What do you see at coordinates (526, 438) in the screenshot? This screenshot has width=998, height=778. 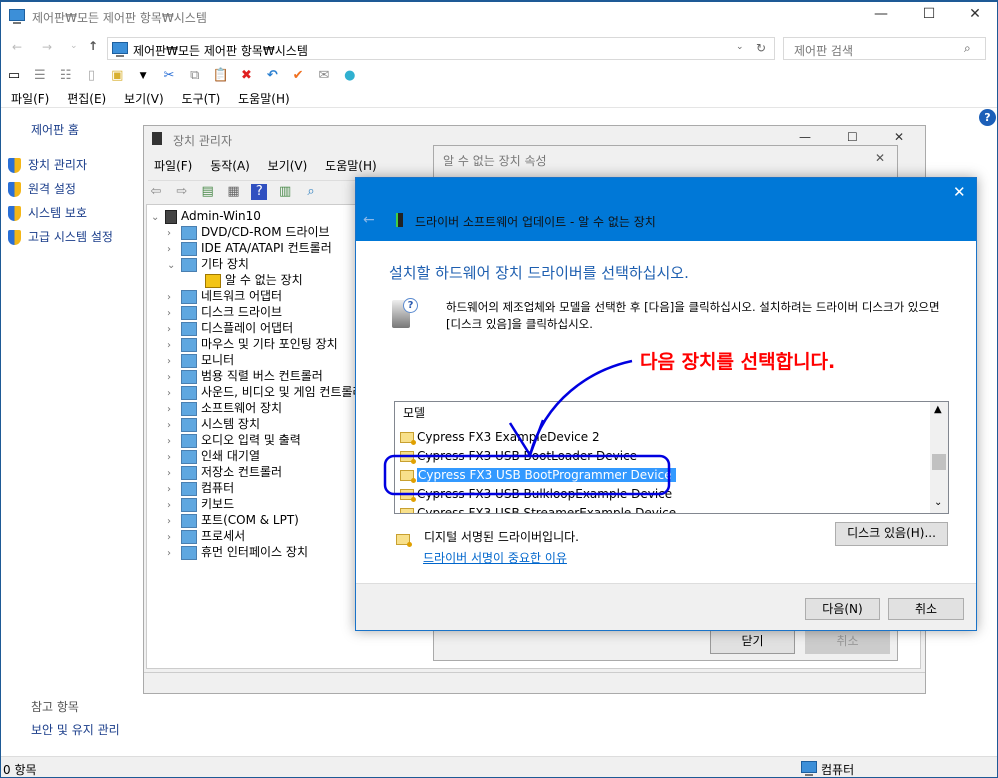 I see `annotation-arrowhead` at bounding box center [526, 438].